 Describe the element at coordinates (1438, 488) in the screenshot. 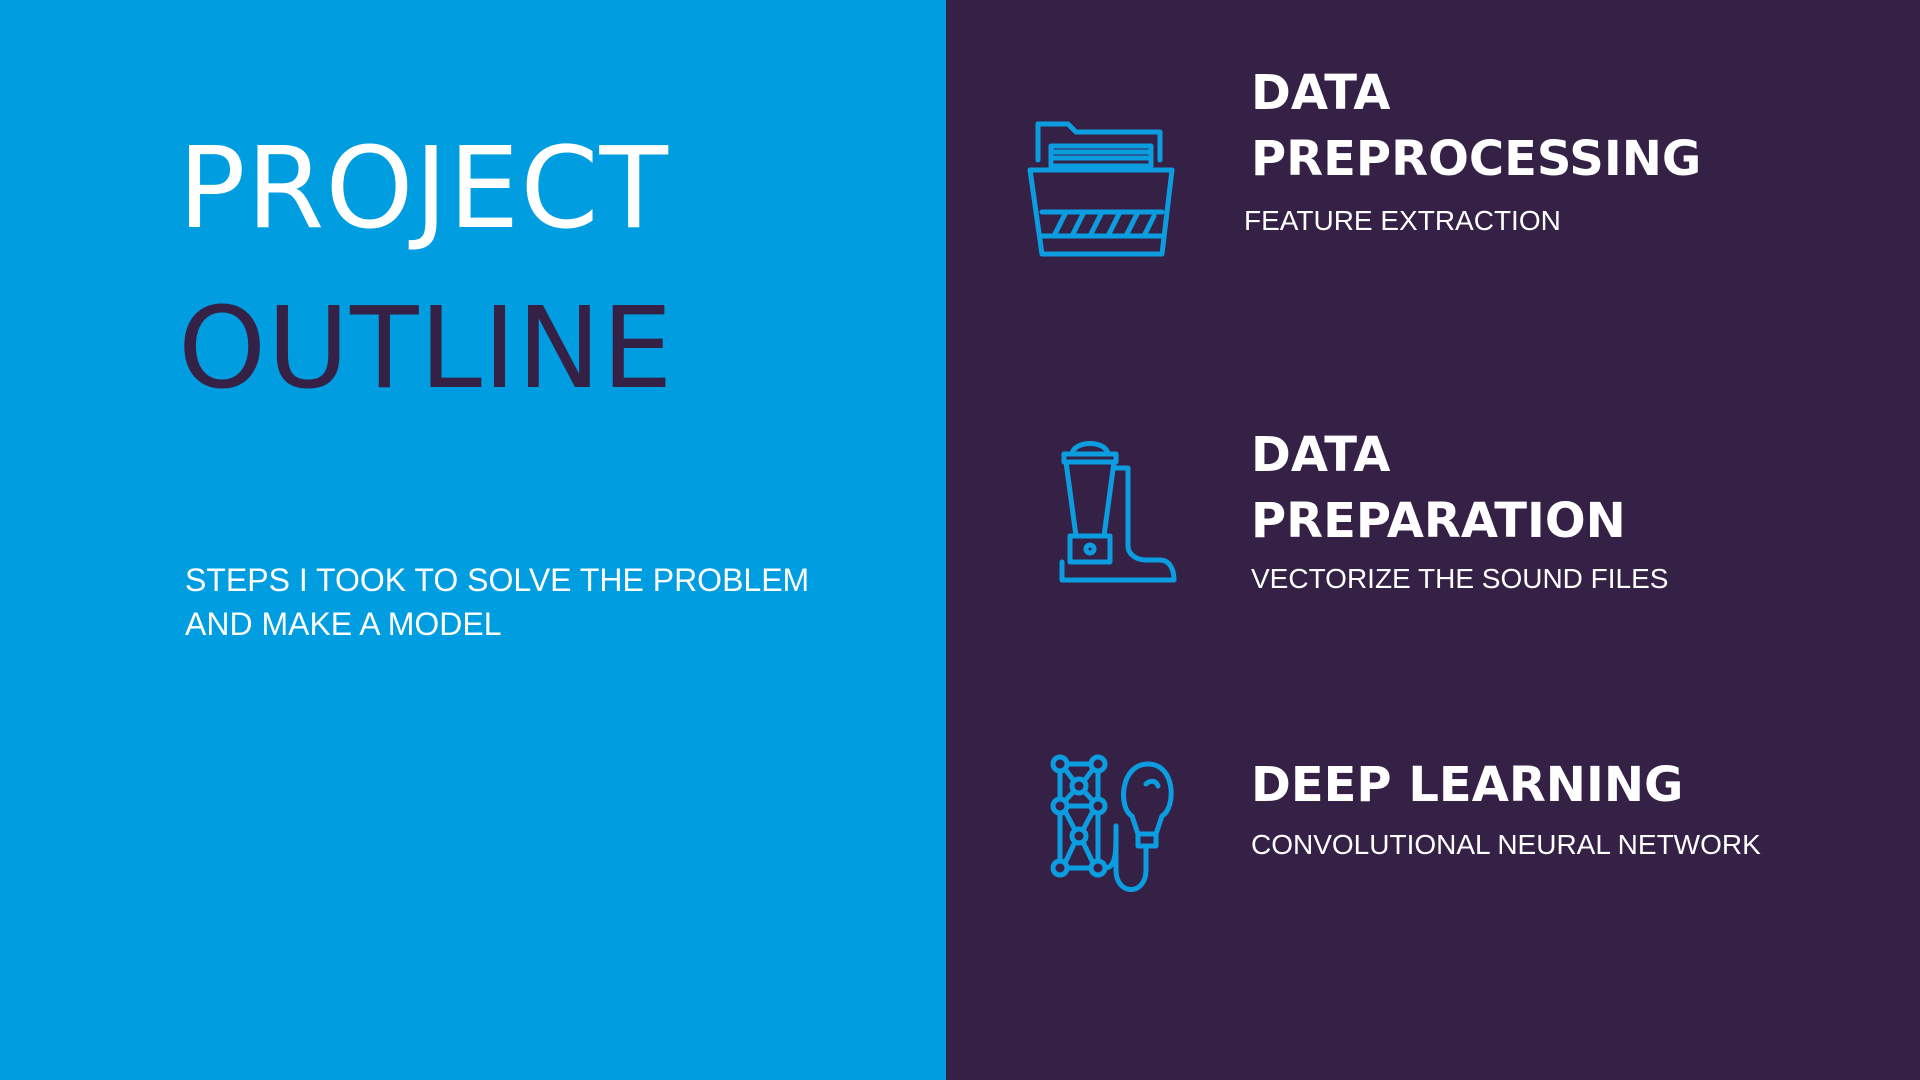

I see `step-2-title: DATA PREPARATION` at that location.